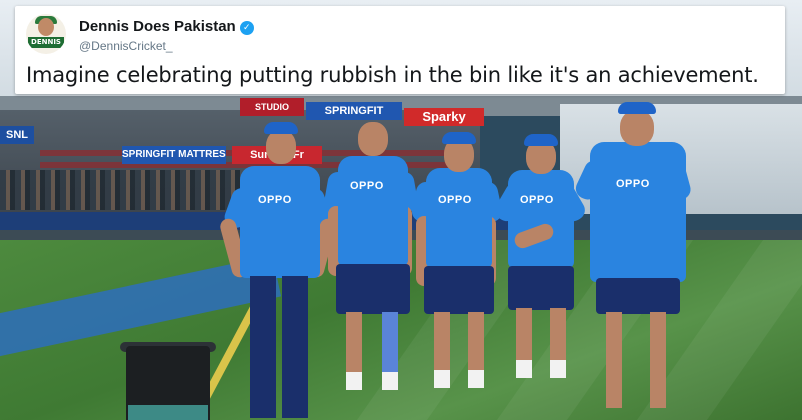 Image resolution: width=802 pixels, height=420 pixels. What do you see at coordinates (17, 135) in the screenshot?
I see `hoarding-snl: SNL` at bounding box center [17, 135].